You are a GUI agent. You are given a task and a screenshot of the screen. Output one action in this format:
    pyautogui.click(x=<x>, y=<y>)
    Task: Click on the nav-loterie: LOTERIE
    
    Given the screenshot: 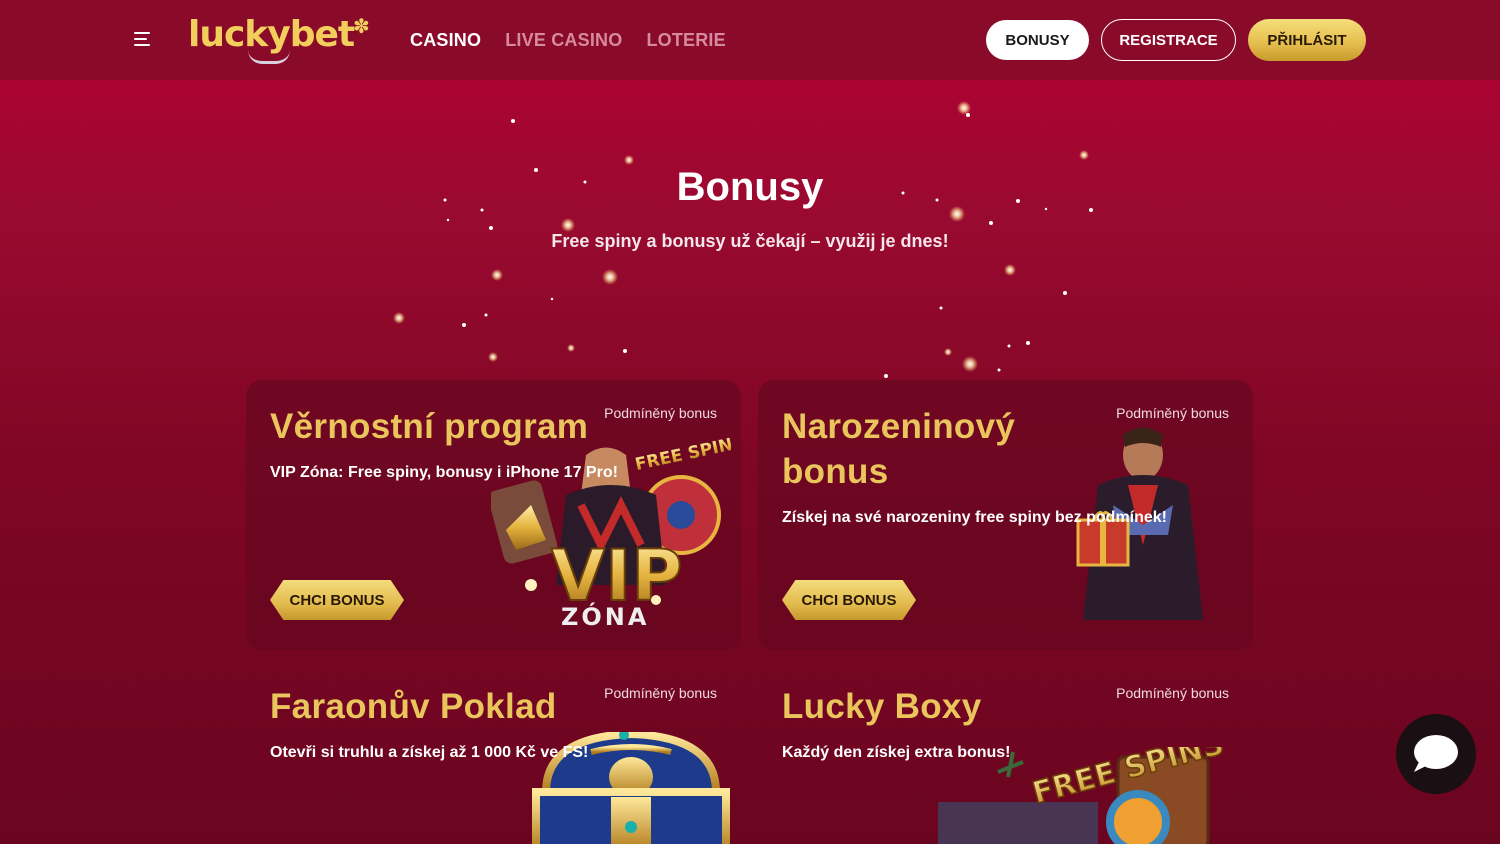 What is the action you would take?
    pyautogui.click(x=685, y=40)
    